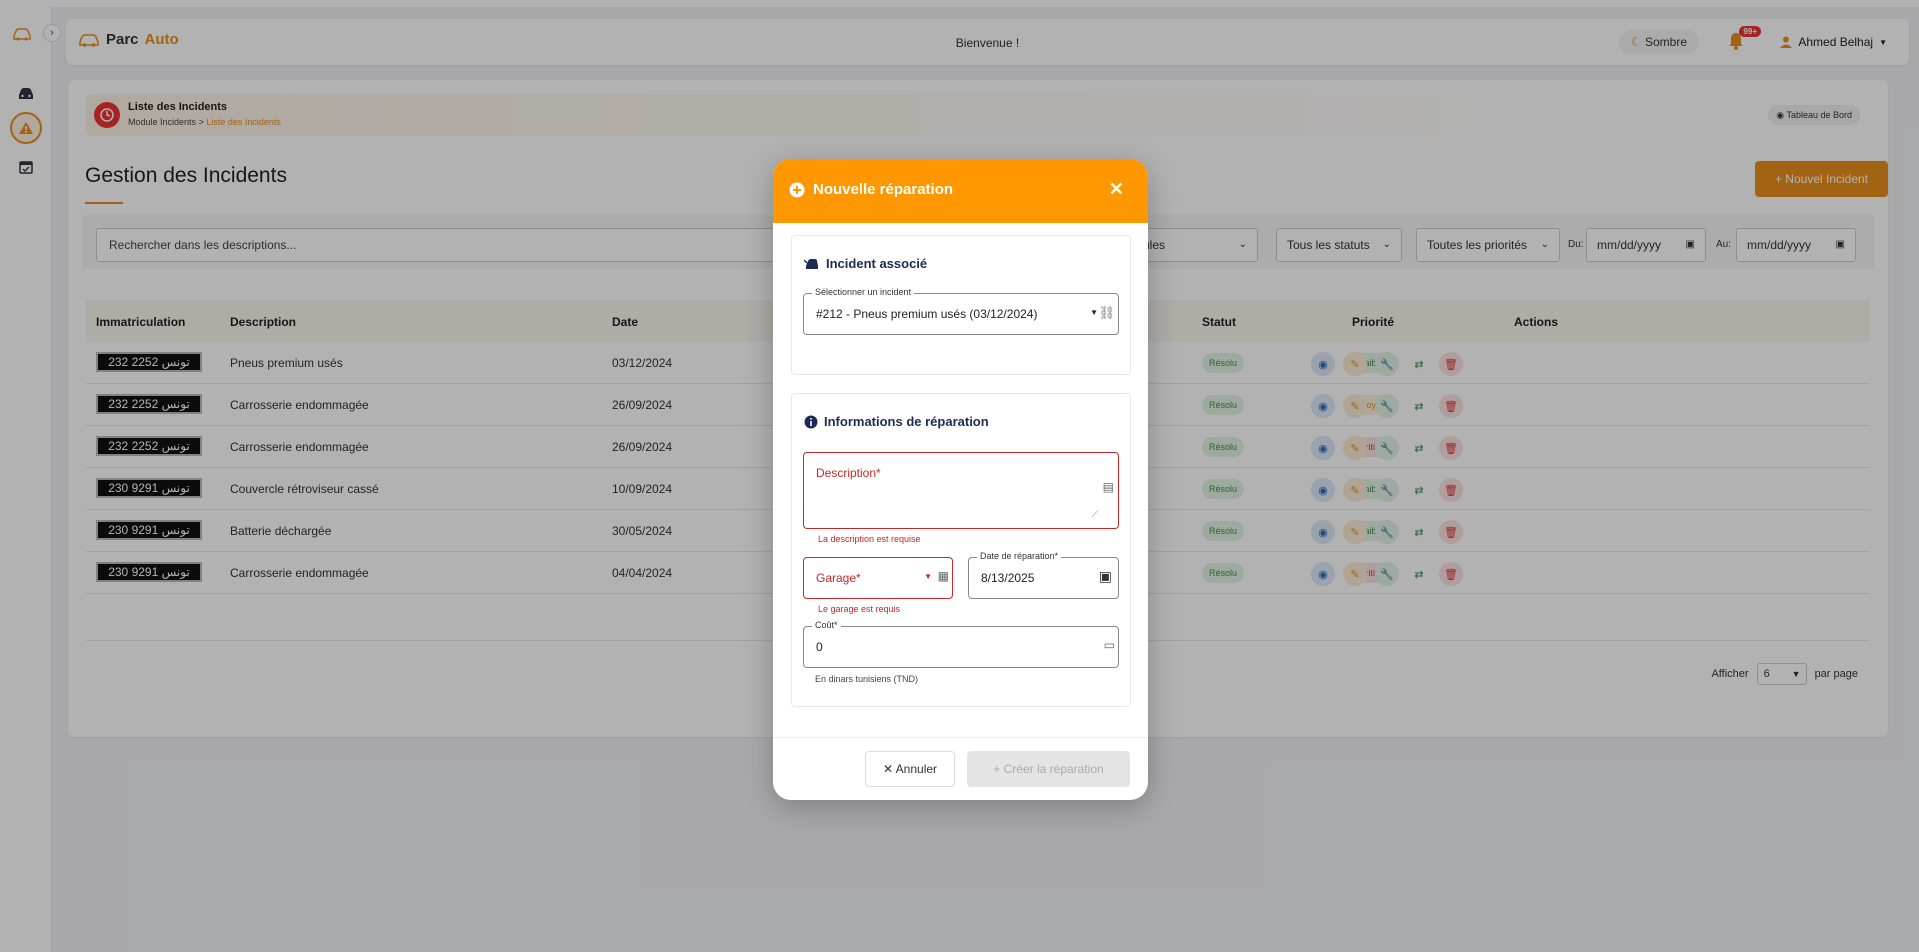 This screenshot has width=1919, height=952. Describe the element at coordinates (797, 189) in the screenshot. I see `plus-circle-icon` at that location.